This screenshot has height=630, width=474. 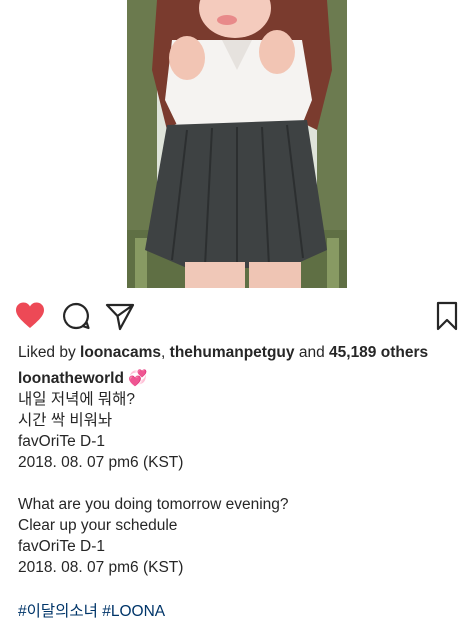 I want to click on paper-plane-icon, so click(x=120, y=317).